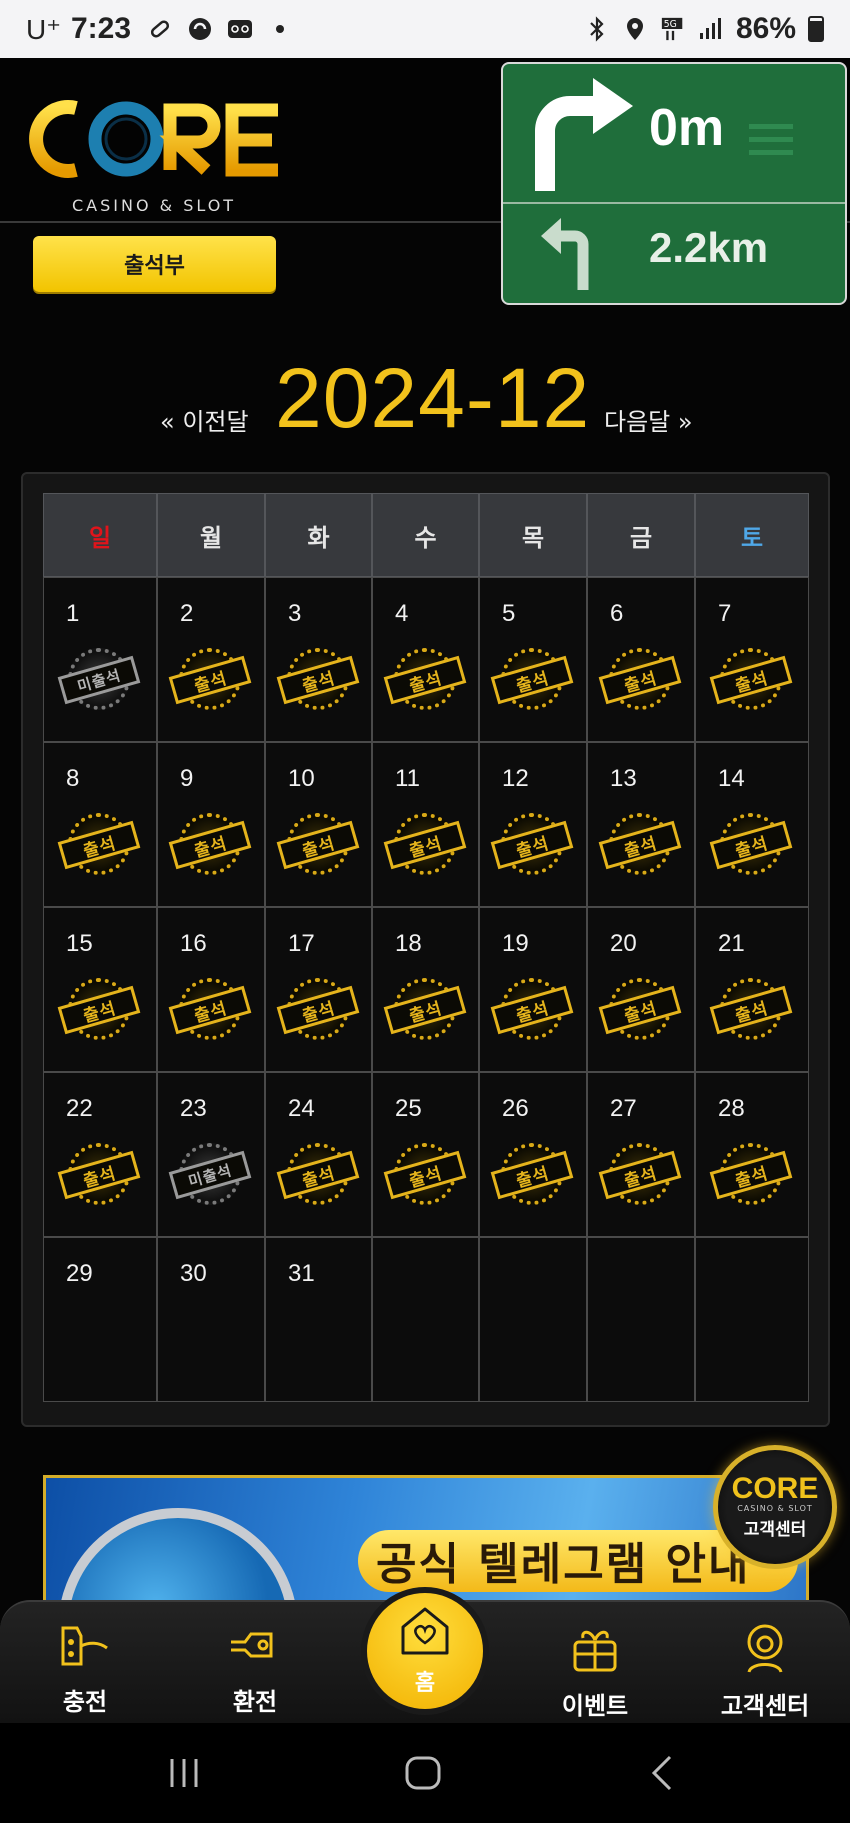  I want to click on day-number: 14, so click(731, 778).